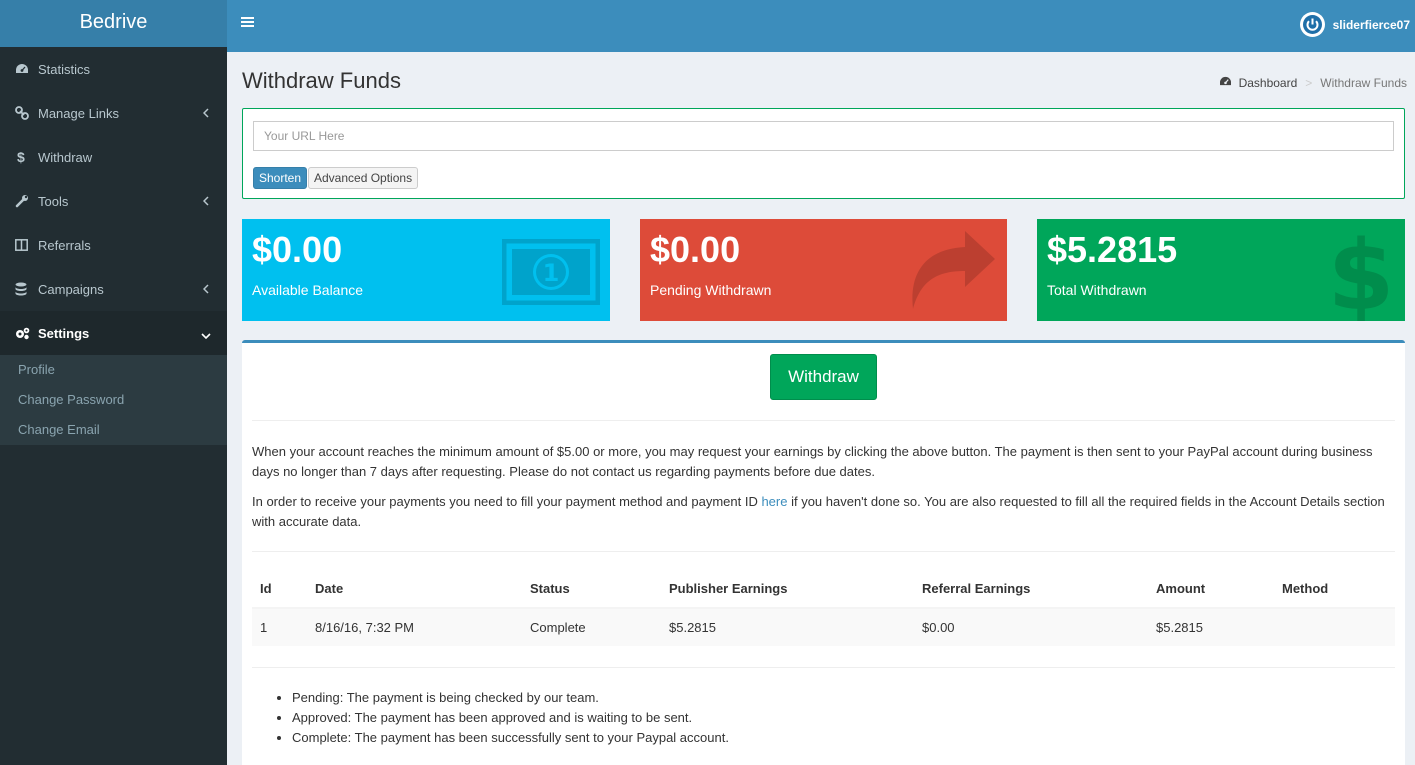  What do you see at coordinates (1097, 290) in the screenshot?
I see `total-withdrawn-label: Total Withdrawn` at bounding box center [1097, 290].